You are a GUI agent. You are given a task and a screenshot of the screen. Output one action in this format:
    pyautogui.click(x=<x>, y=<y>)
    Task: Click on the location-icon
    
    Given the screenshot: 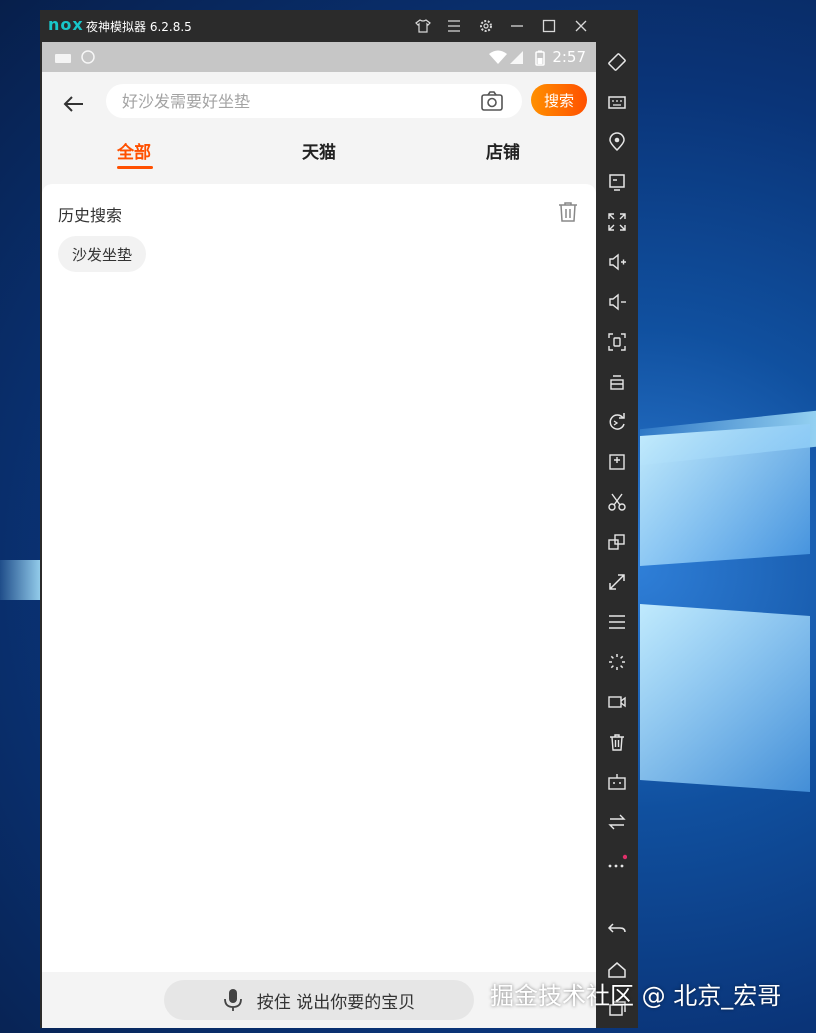 What is the action you would take?
    pyautogui.click(x=617, y=142)
    